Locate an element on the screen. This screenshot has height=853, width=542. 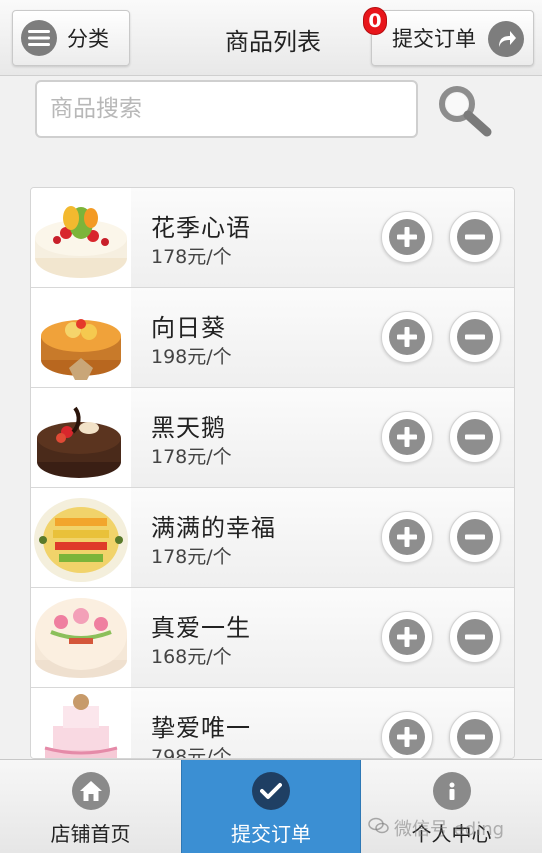
forward-arrow-icon is located at coordinates (506, 39).